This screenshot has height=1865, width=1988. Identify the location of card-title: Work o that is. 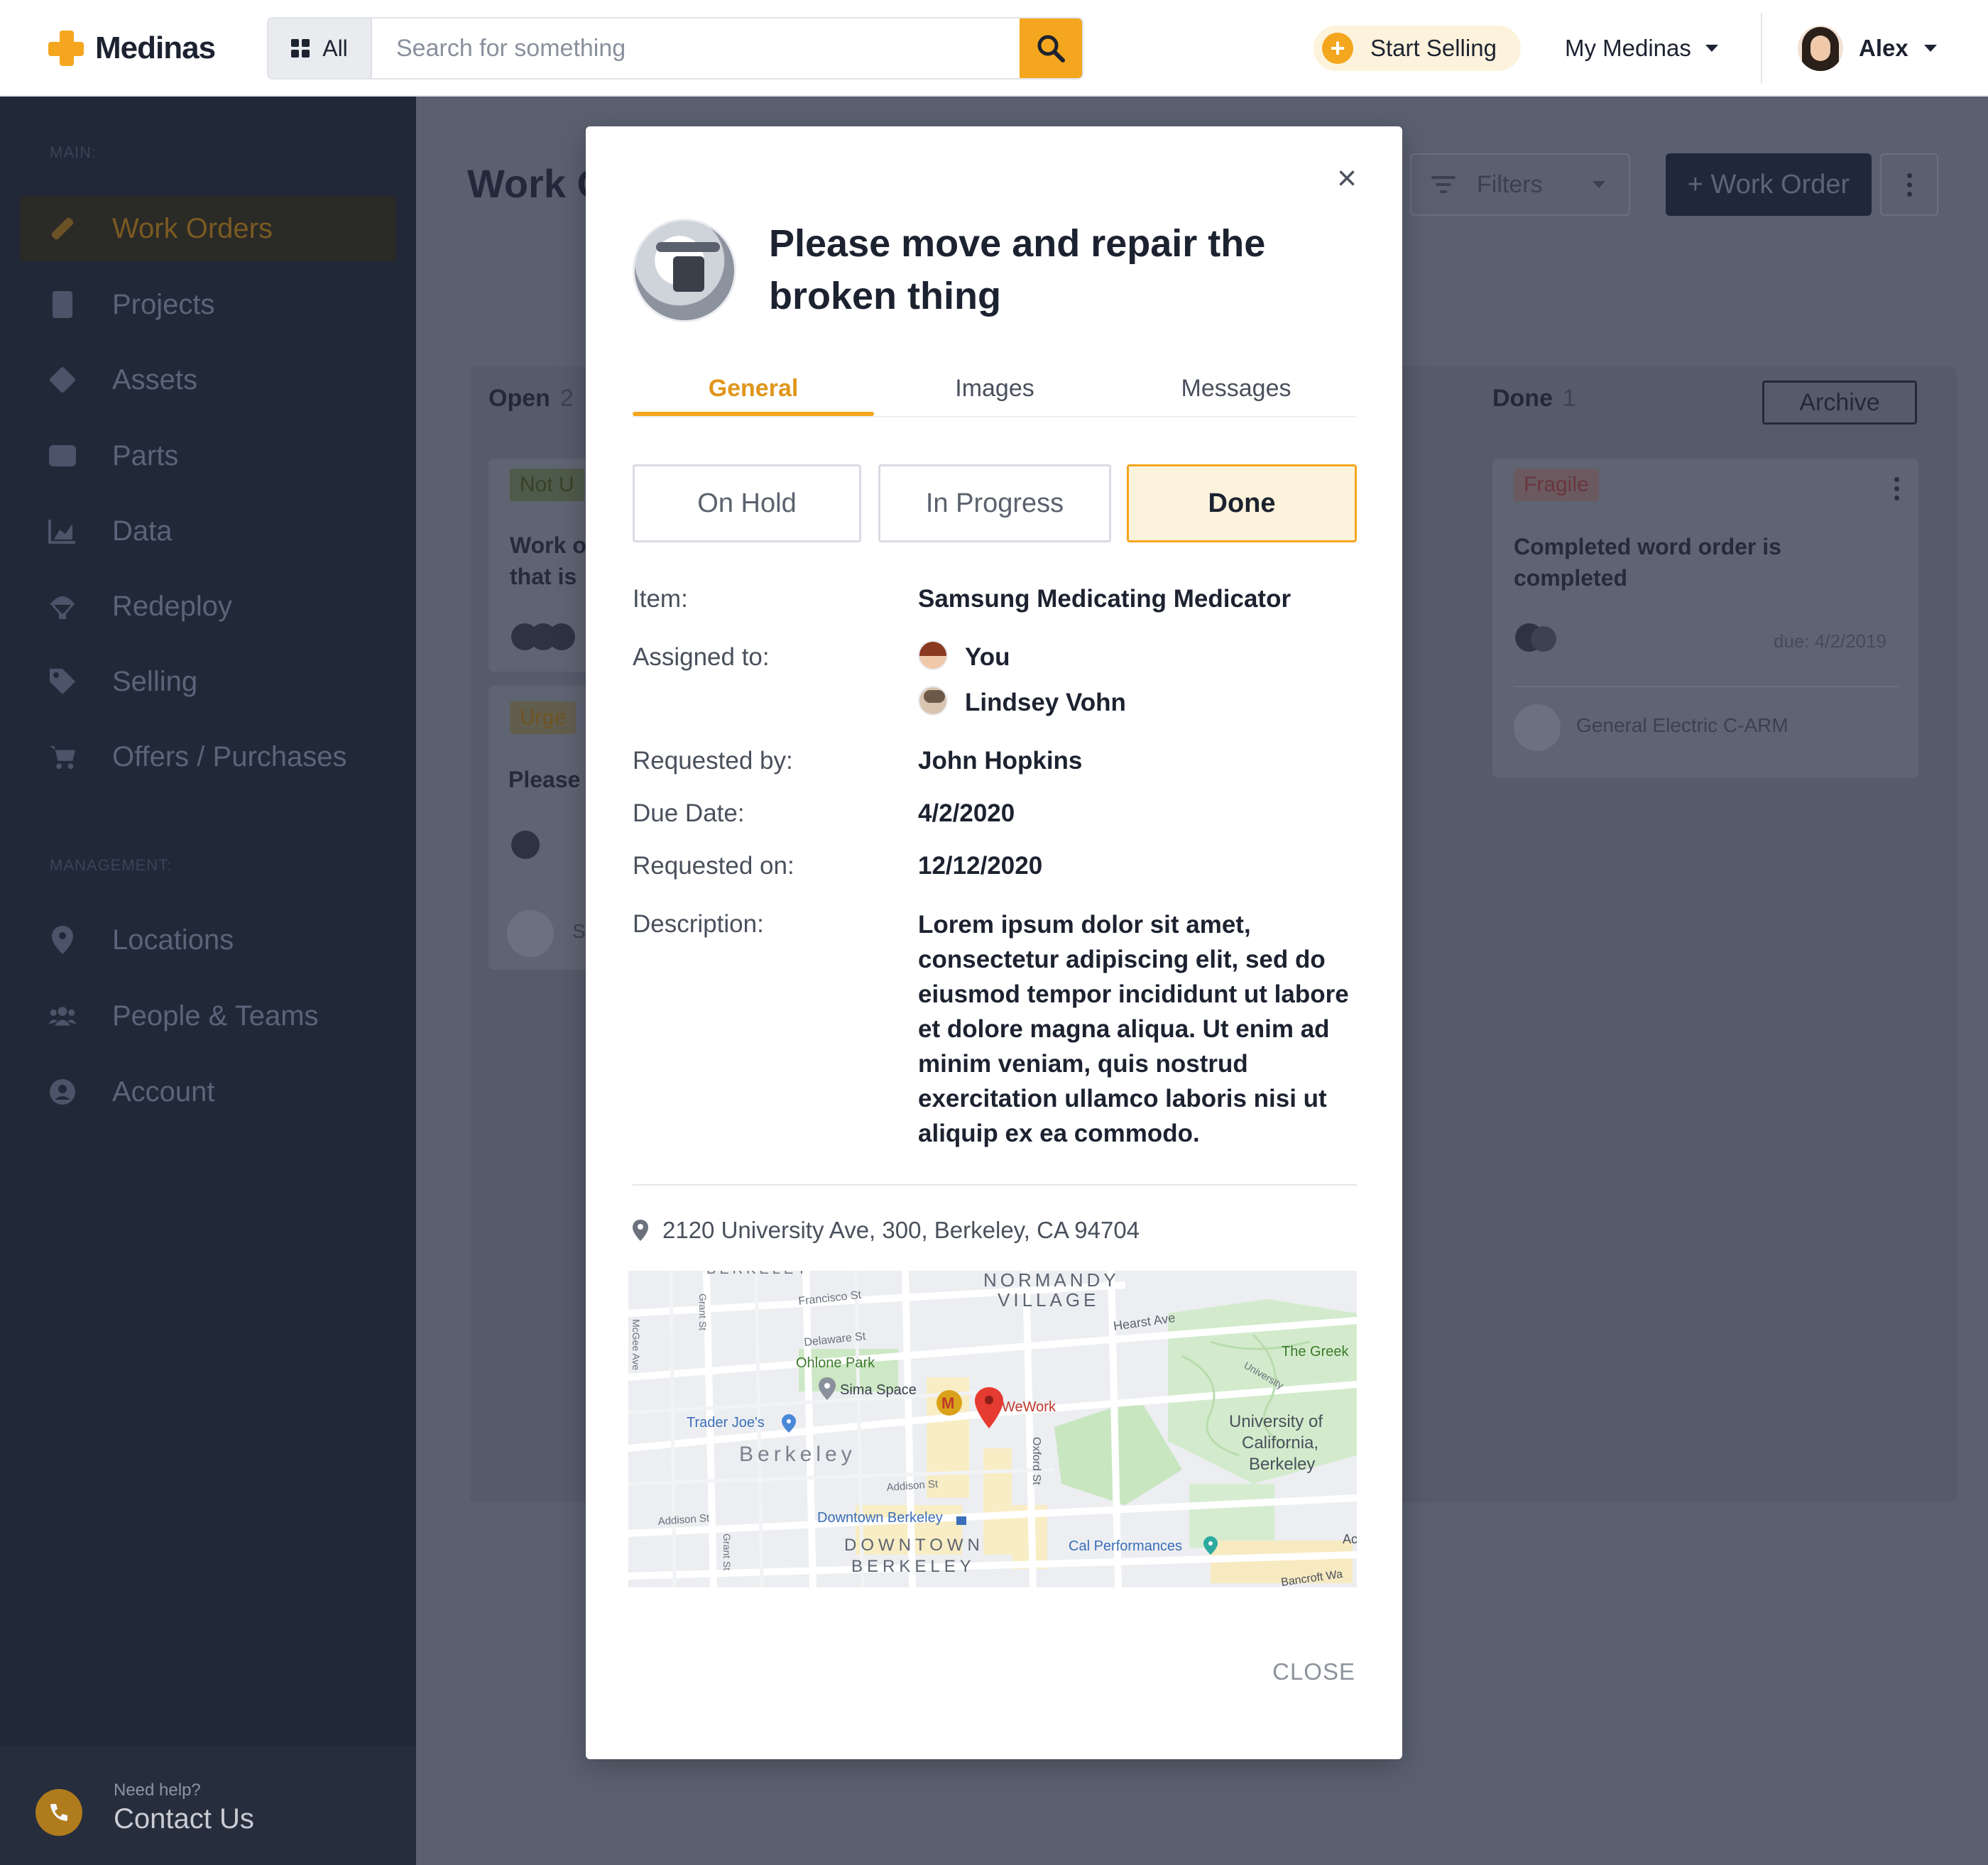
(548, 560).